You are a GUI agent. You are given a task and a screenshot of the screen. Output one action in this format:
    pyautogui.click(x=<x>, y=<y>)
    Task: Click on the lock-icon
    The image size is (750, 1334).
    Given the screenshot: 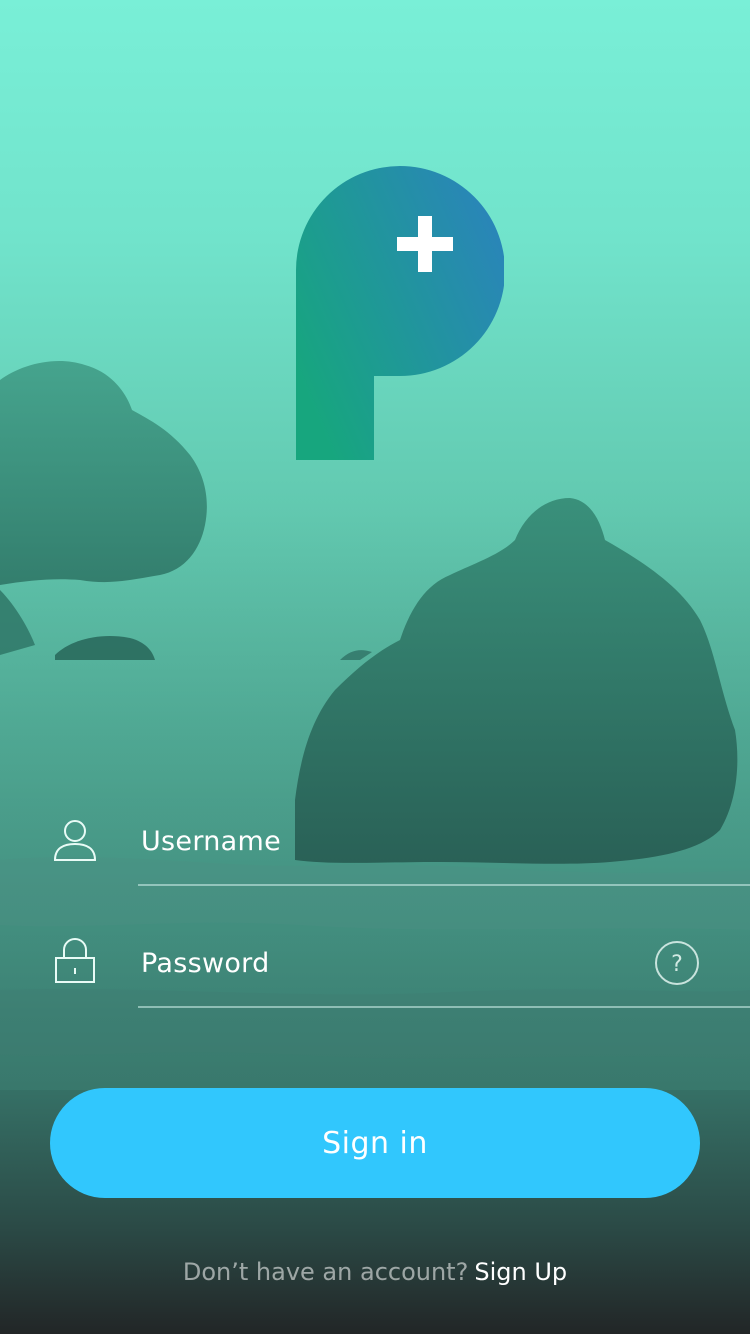 What is the action you would take?
    pyautogui.click(x=75, y=960)
    